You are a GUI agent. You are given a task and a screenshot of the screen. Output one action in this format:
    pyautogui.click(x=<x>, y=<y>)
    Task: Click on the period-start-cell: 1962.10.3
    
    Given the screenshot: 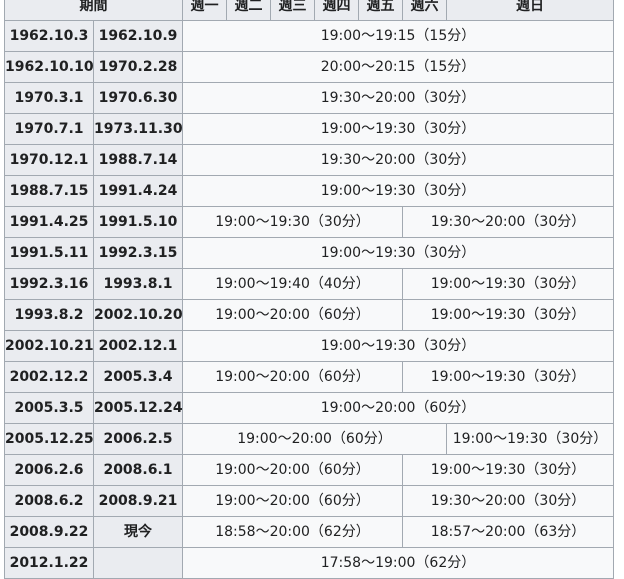 What is the action you would take?
    pyautogui.click(x=49, y=36)
    